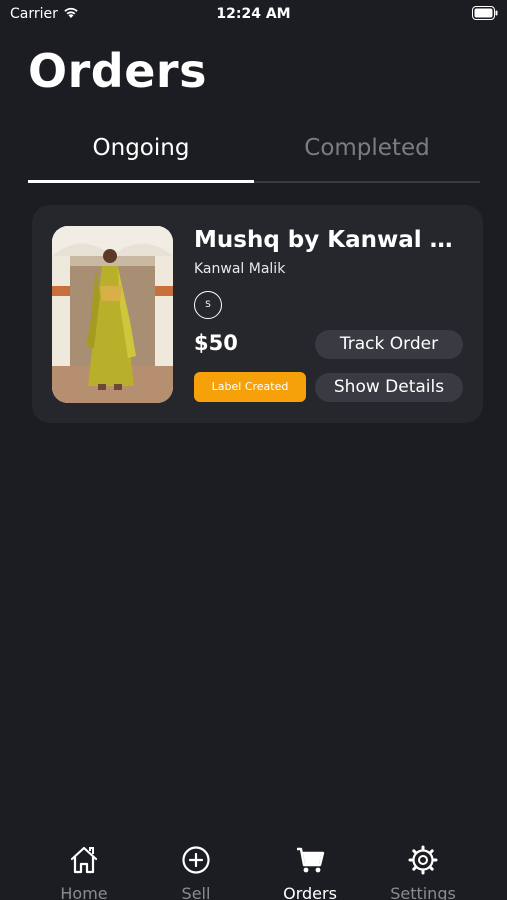  I want to click on battery-icon, so click(485, 13).